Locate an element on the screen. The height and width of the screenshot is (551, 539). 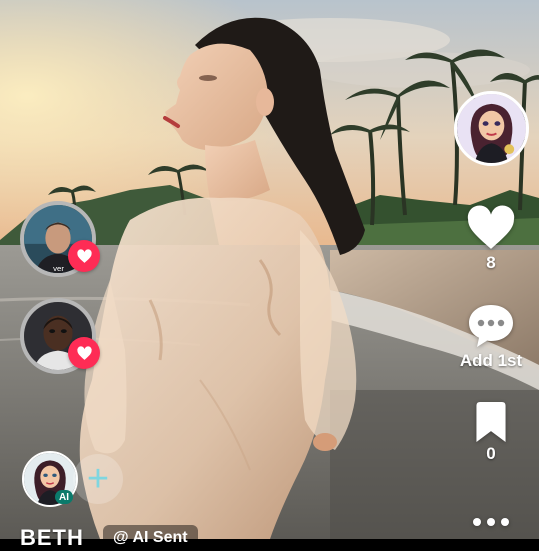
comment-count: Add 1st is located at coordinates (491, 360).